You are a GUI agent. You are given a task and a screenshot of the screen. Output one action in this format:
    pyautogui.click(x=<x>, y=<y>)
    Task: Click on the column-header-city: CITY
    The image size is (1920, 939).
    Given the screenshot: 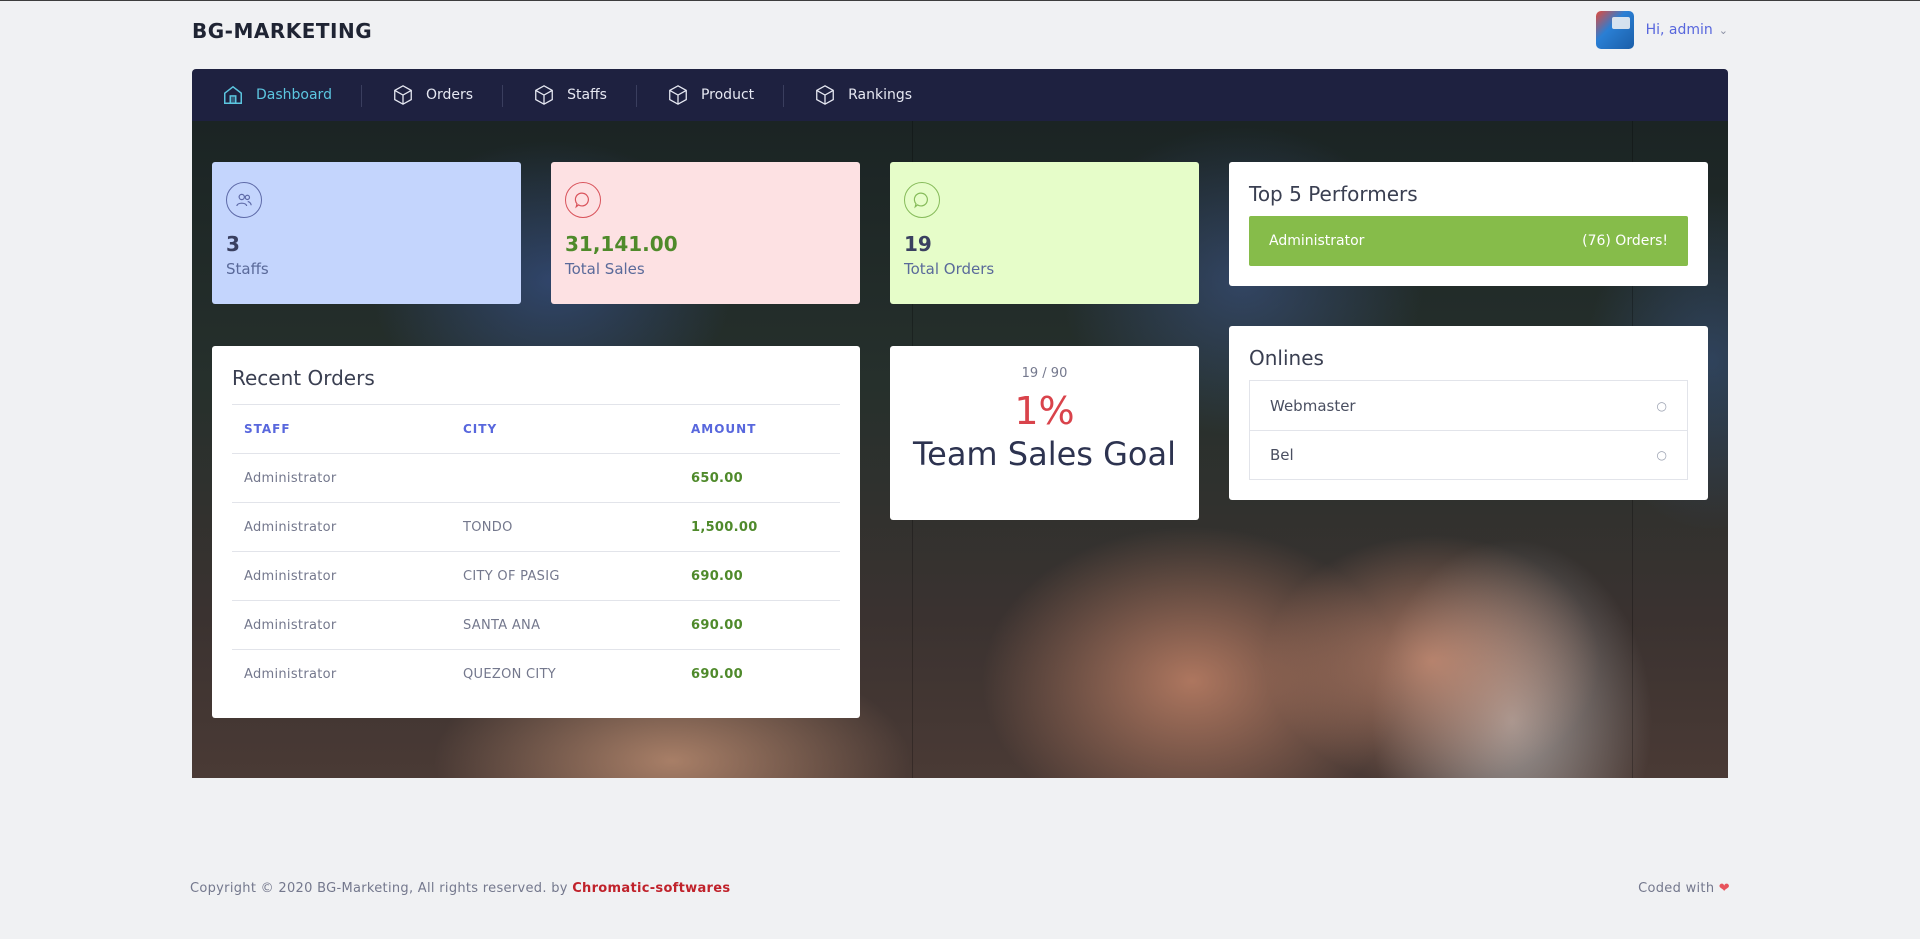 What is the action you would take?
    pyautogui.click(x=565, y=429)
    